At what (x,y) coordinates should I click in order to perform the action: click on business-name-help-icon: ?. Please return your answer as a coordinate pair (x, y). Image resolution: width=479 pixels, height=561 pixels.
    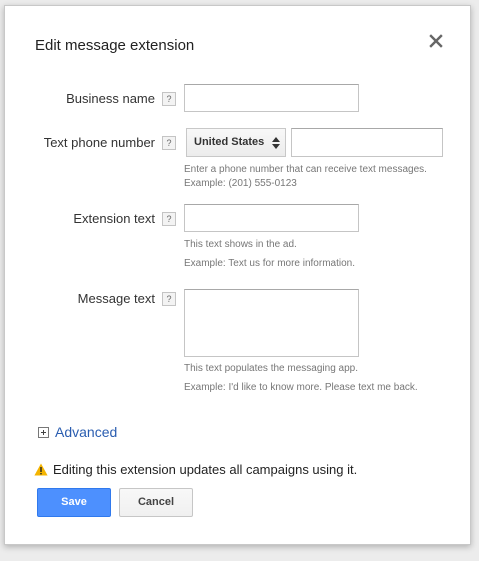
    Looking at the image, I should click on (169, 99).